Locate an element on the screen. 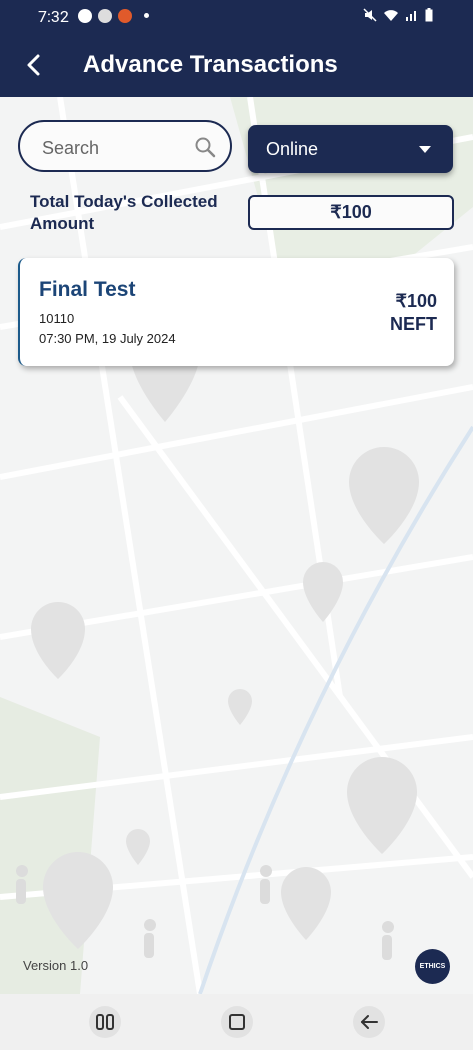 This screenshot has height=1050, width=473. home-button is located at coordinates (237, 1022).